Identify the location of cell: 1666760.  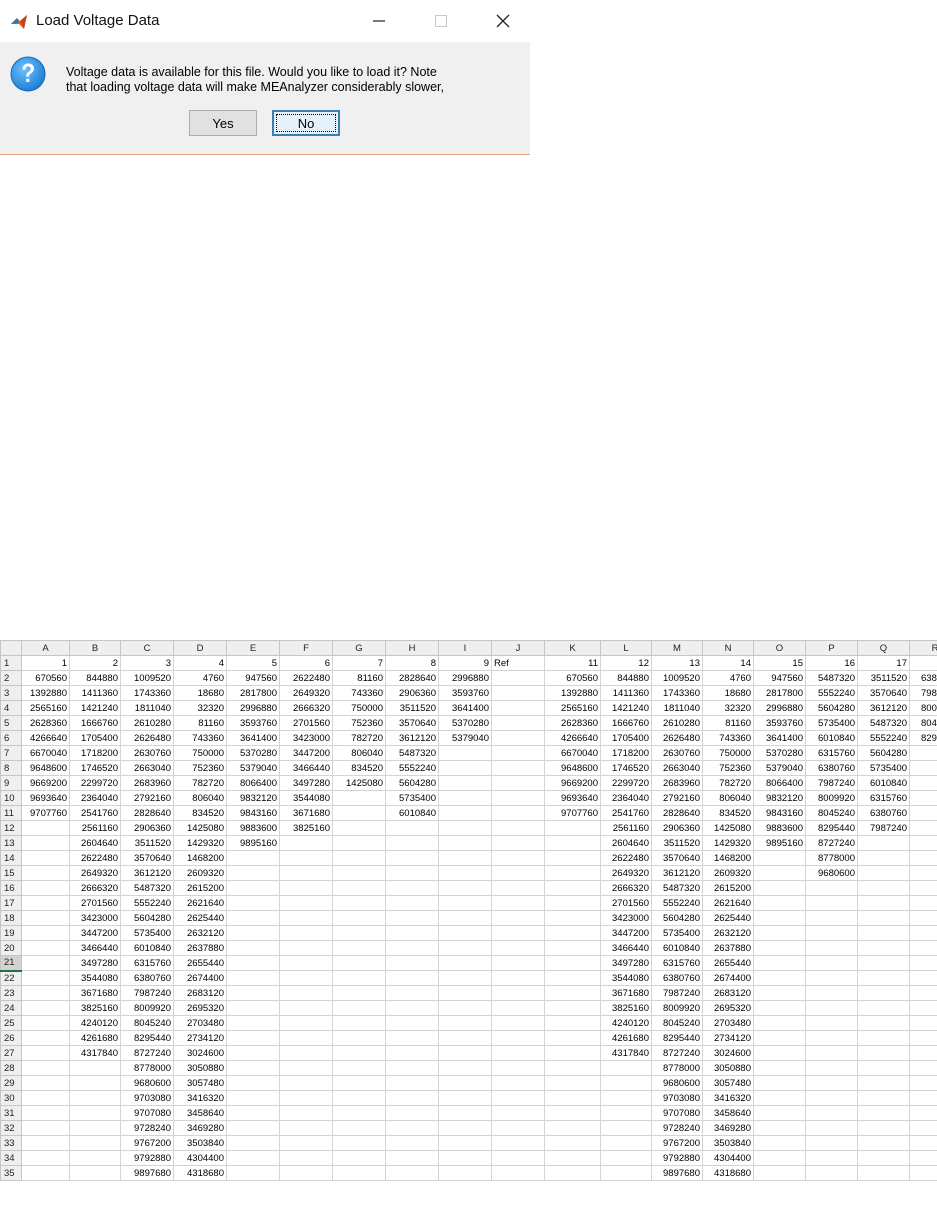
(95, 723).